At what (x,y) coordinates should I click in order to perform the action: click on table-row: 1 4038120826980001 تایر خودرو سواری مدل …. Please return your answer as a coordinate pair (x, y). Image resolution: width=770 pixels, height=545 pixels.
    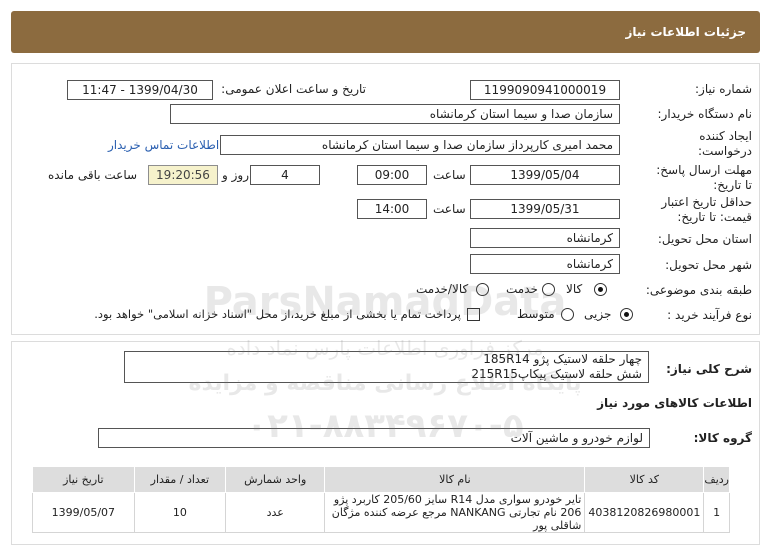
    Looking at the image, I should click on (381, 512).